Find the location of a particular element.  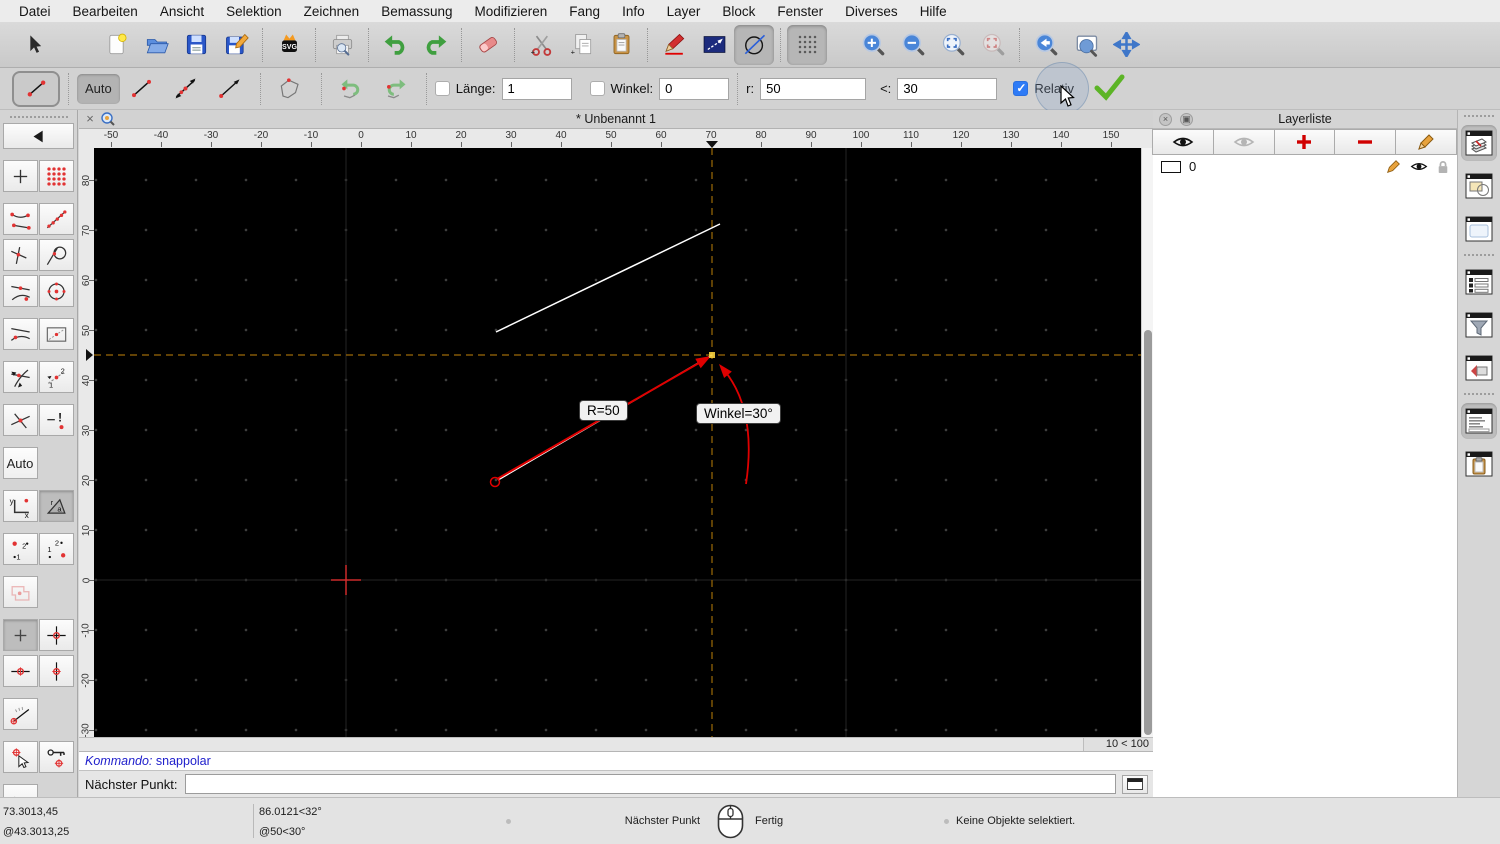

restrict-vertical-button is located at coordinates (56, 671).